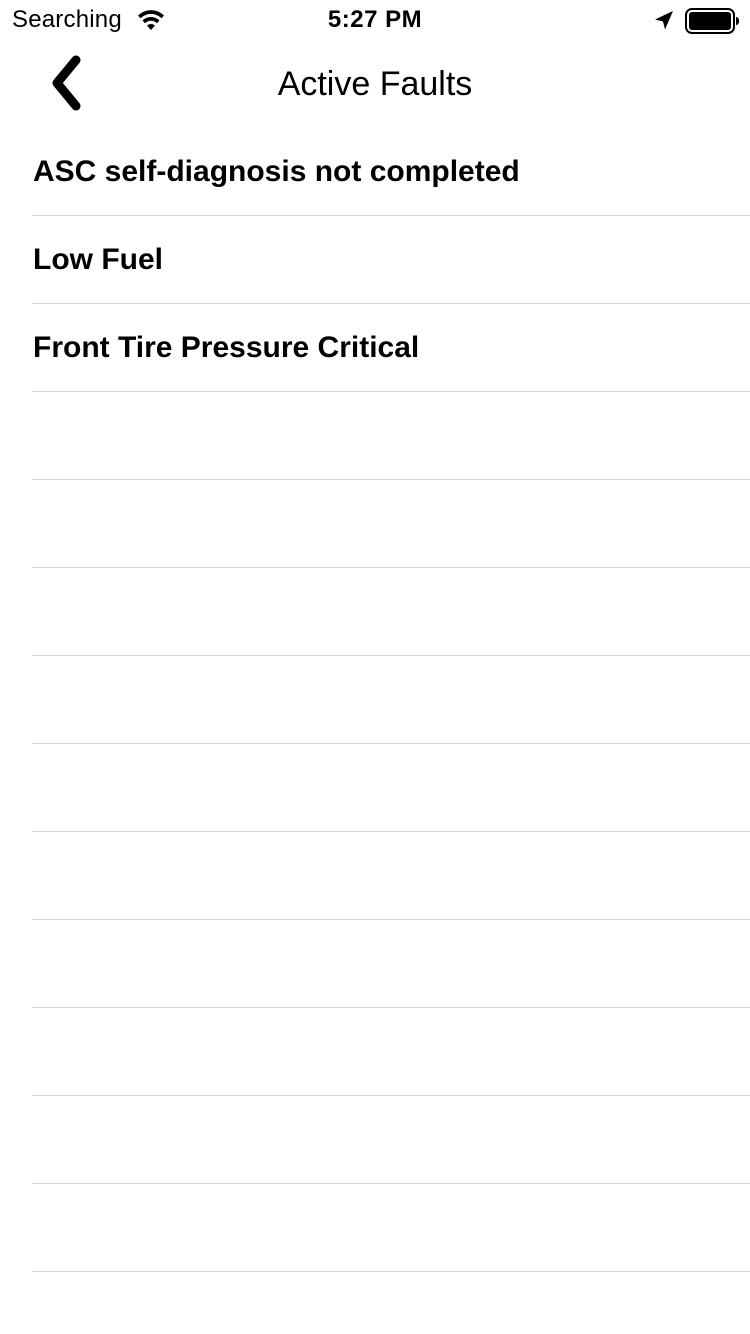 This screenshot has width=750, height=1334. Describe the element at coordinates (226, 347) in the screenshot. I see `fault-label: Front Tire Pressure Critical` at that location.